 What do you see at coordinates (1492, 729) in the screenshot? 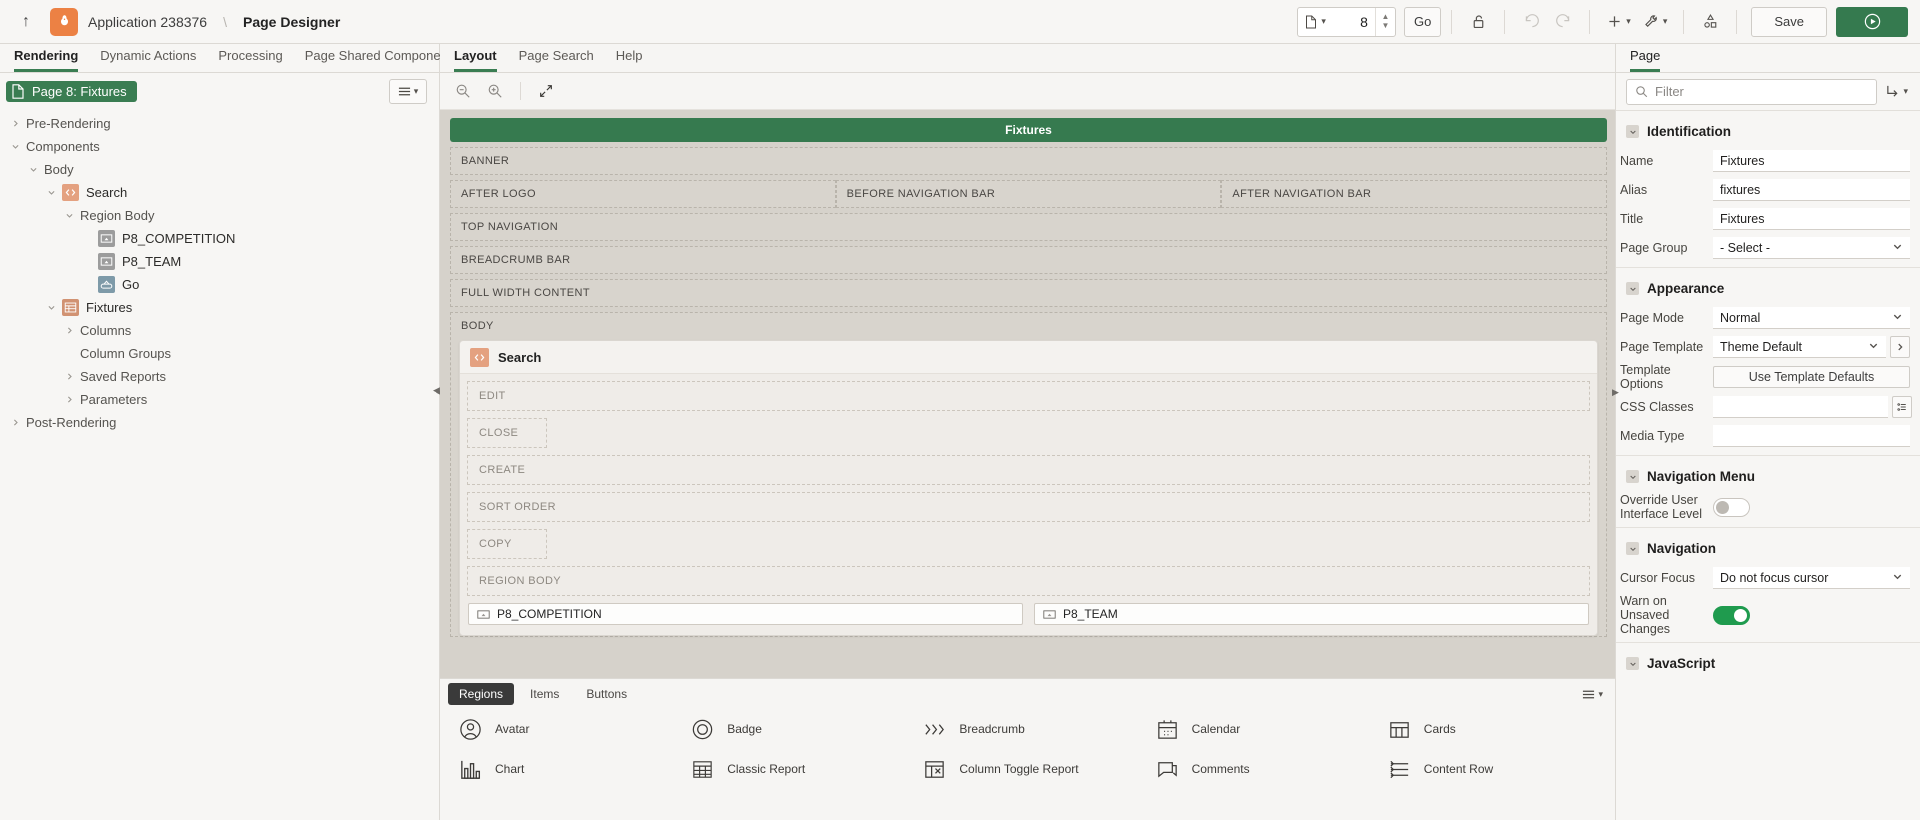
I see `gallery-item-cards: Cards` at bounding box center [1492, 729].